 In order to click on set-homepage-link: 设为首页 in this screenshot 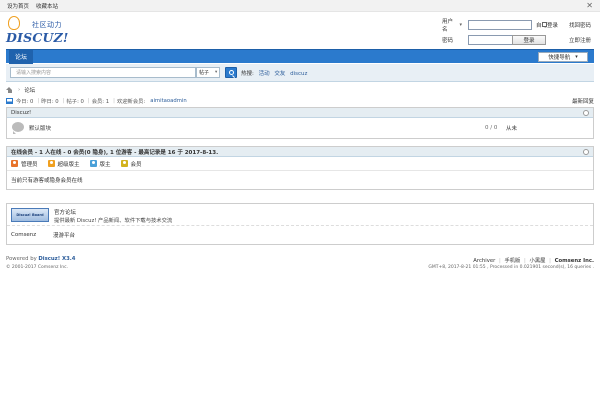, I will do `click(18, 7)`.